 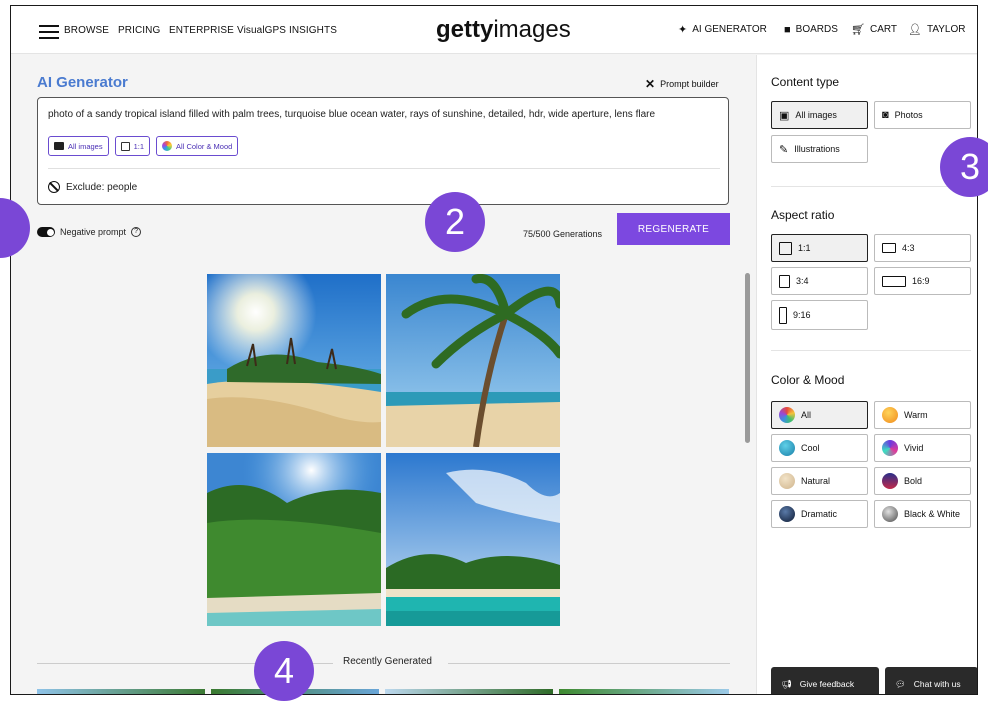 What do you see at coordinates (894, 281) in the screenshot?
I see `wide-ratio-icon` at bounding box center [894, 281].